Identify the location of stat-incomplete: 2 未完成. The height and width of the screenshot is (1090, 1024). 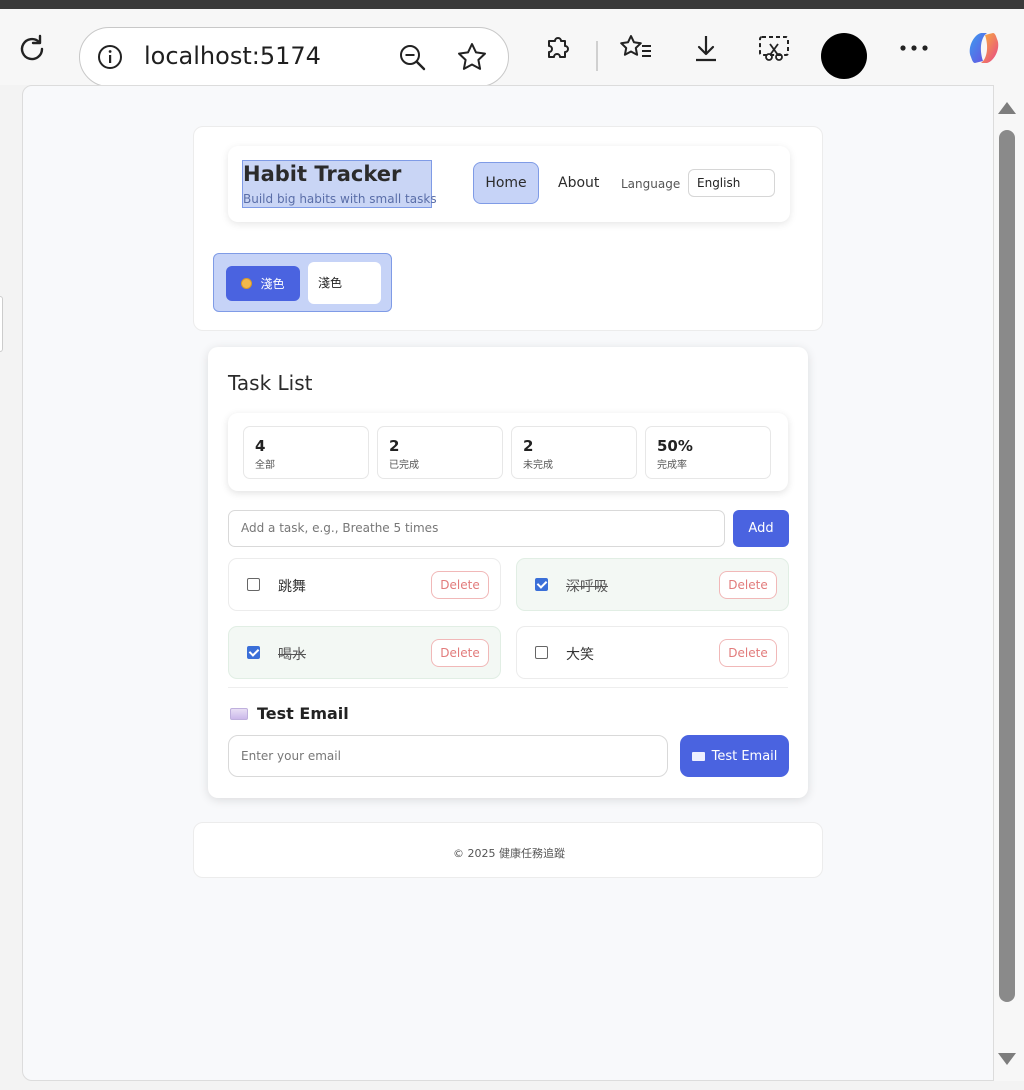
(574, 452).